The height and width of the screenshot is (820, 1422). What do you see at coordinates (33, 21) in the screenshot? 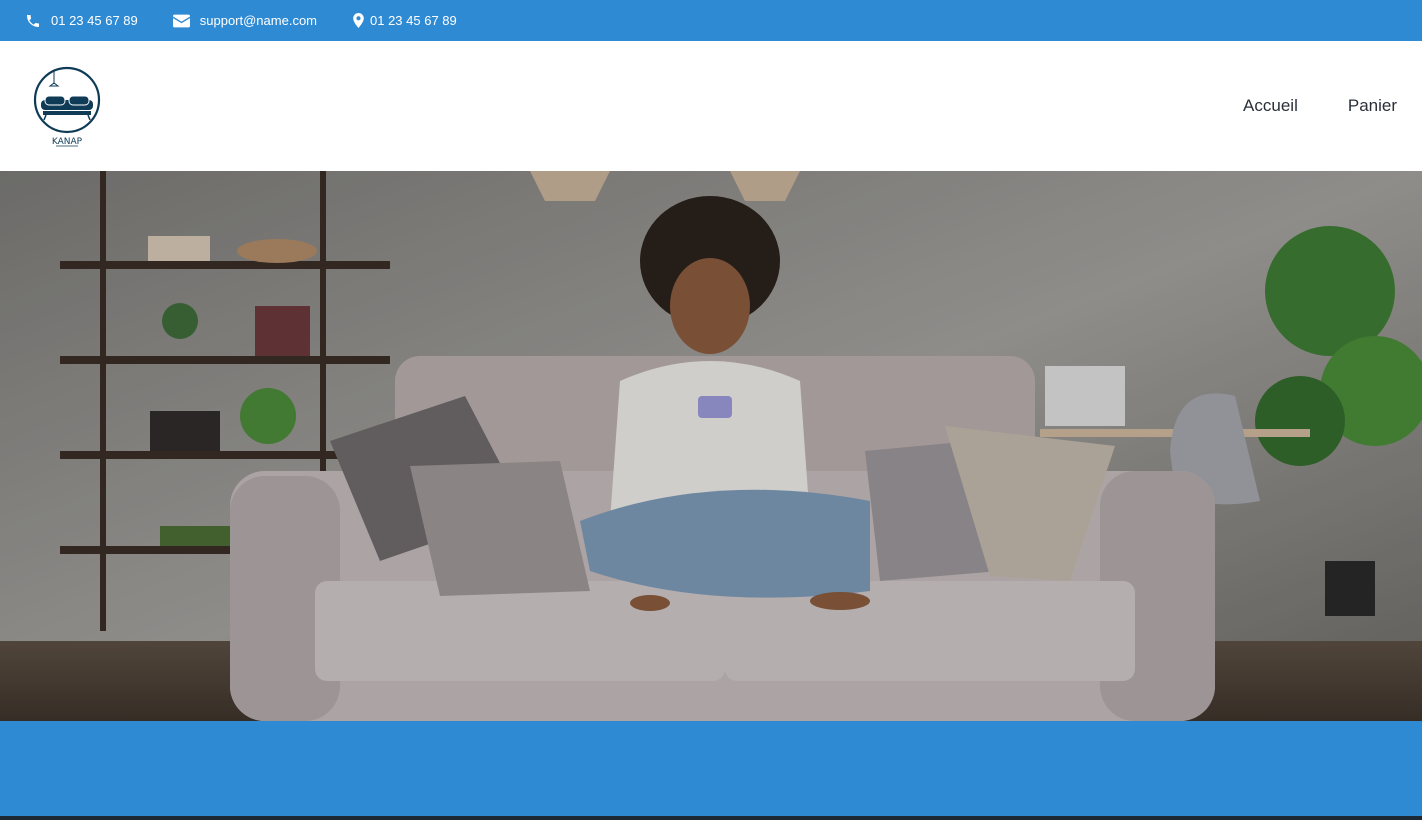
I see `phone-icon` at bounding box center [33, 21].